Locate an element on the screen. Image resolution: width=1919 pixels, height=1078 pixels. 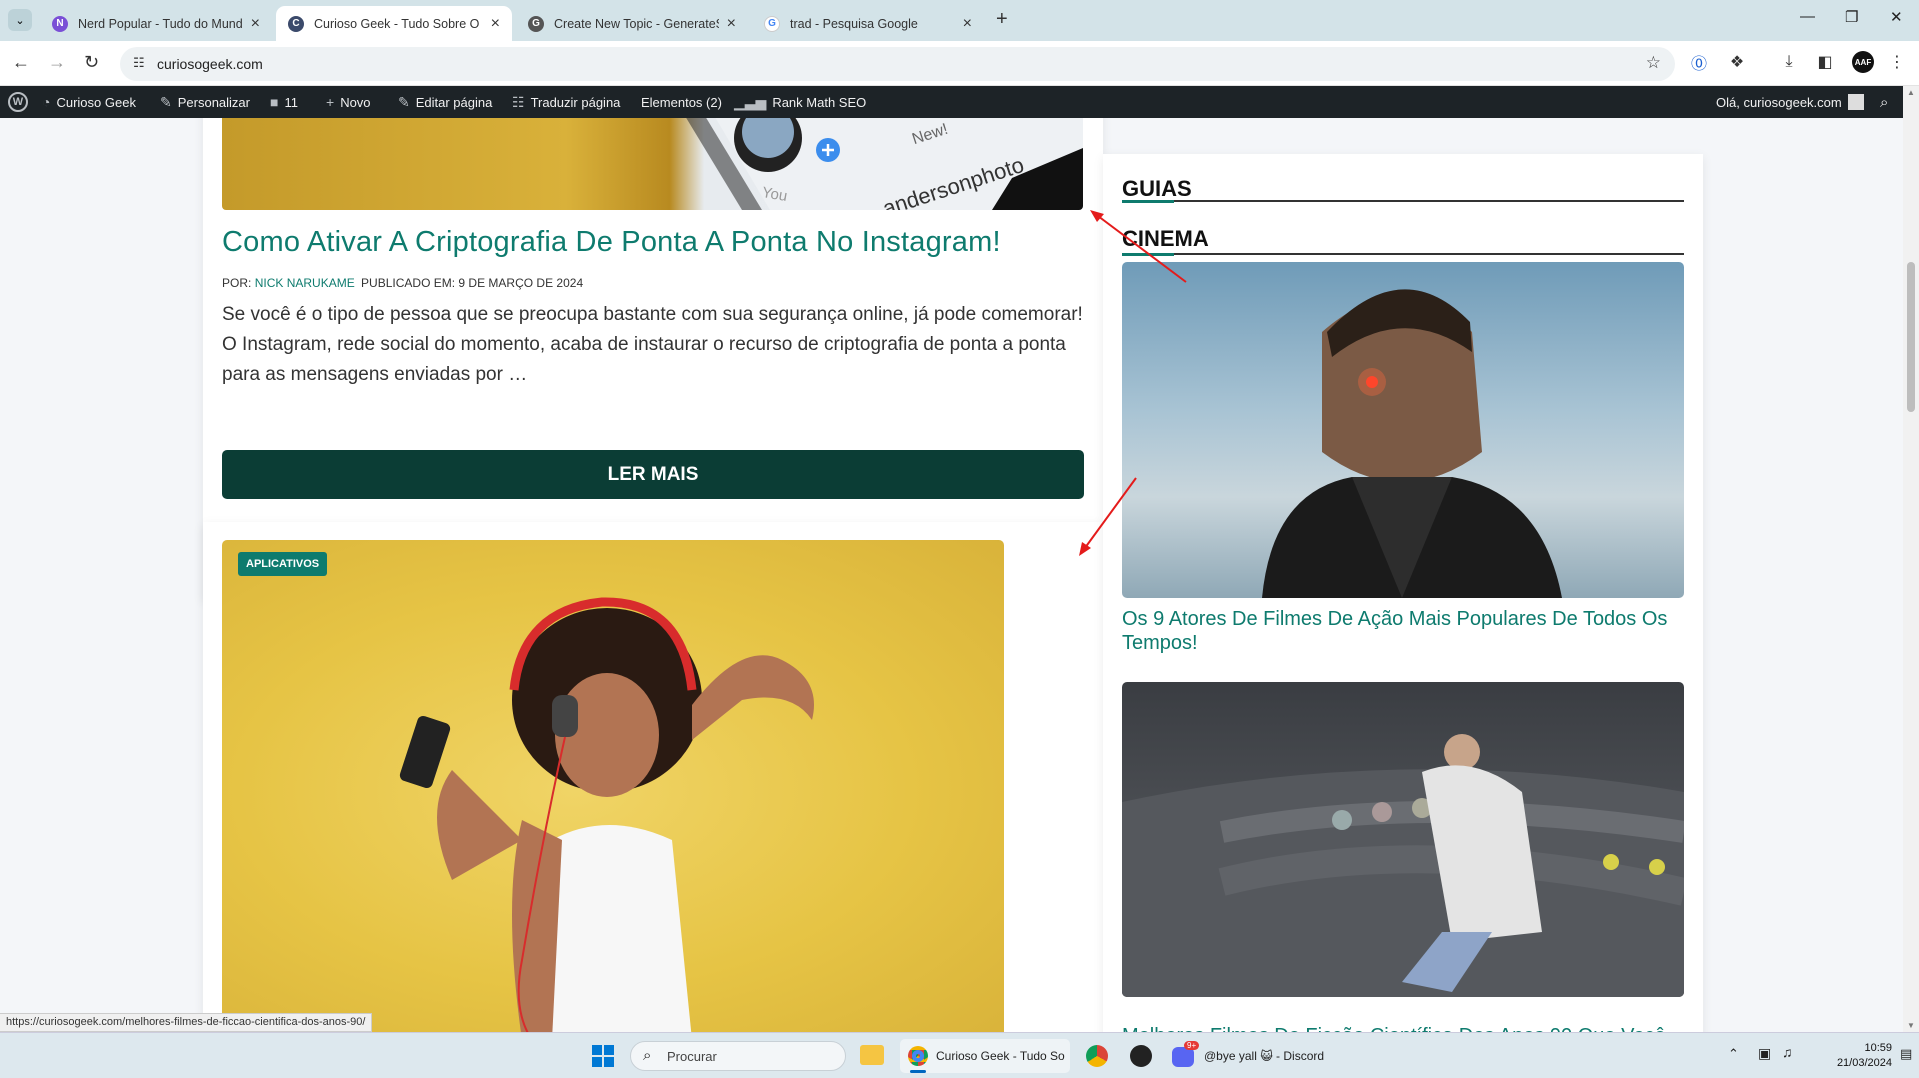
tray-chevron-icon: ⌃ is located at coordinates (1733, 1054).